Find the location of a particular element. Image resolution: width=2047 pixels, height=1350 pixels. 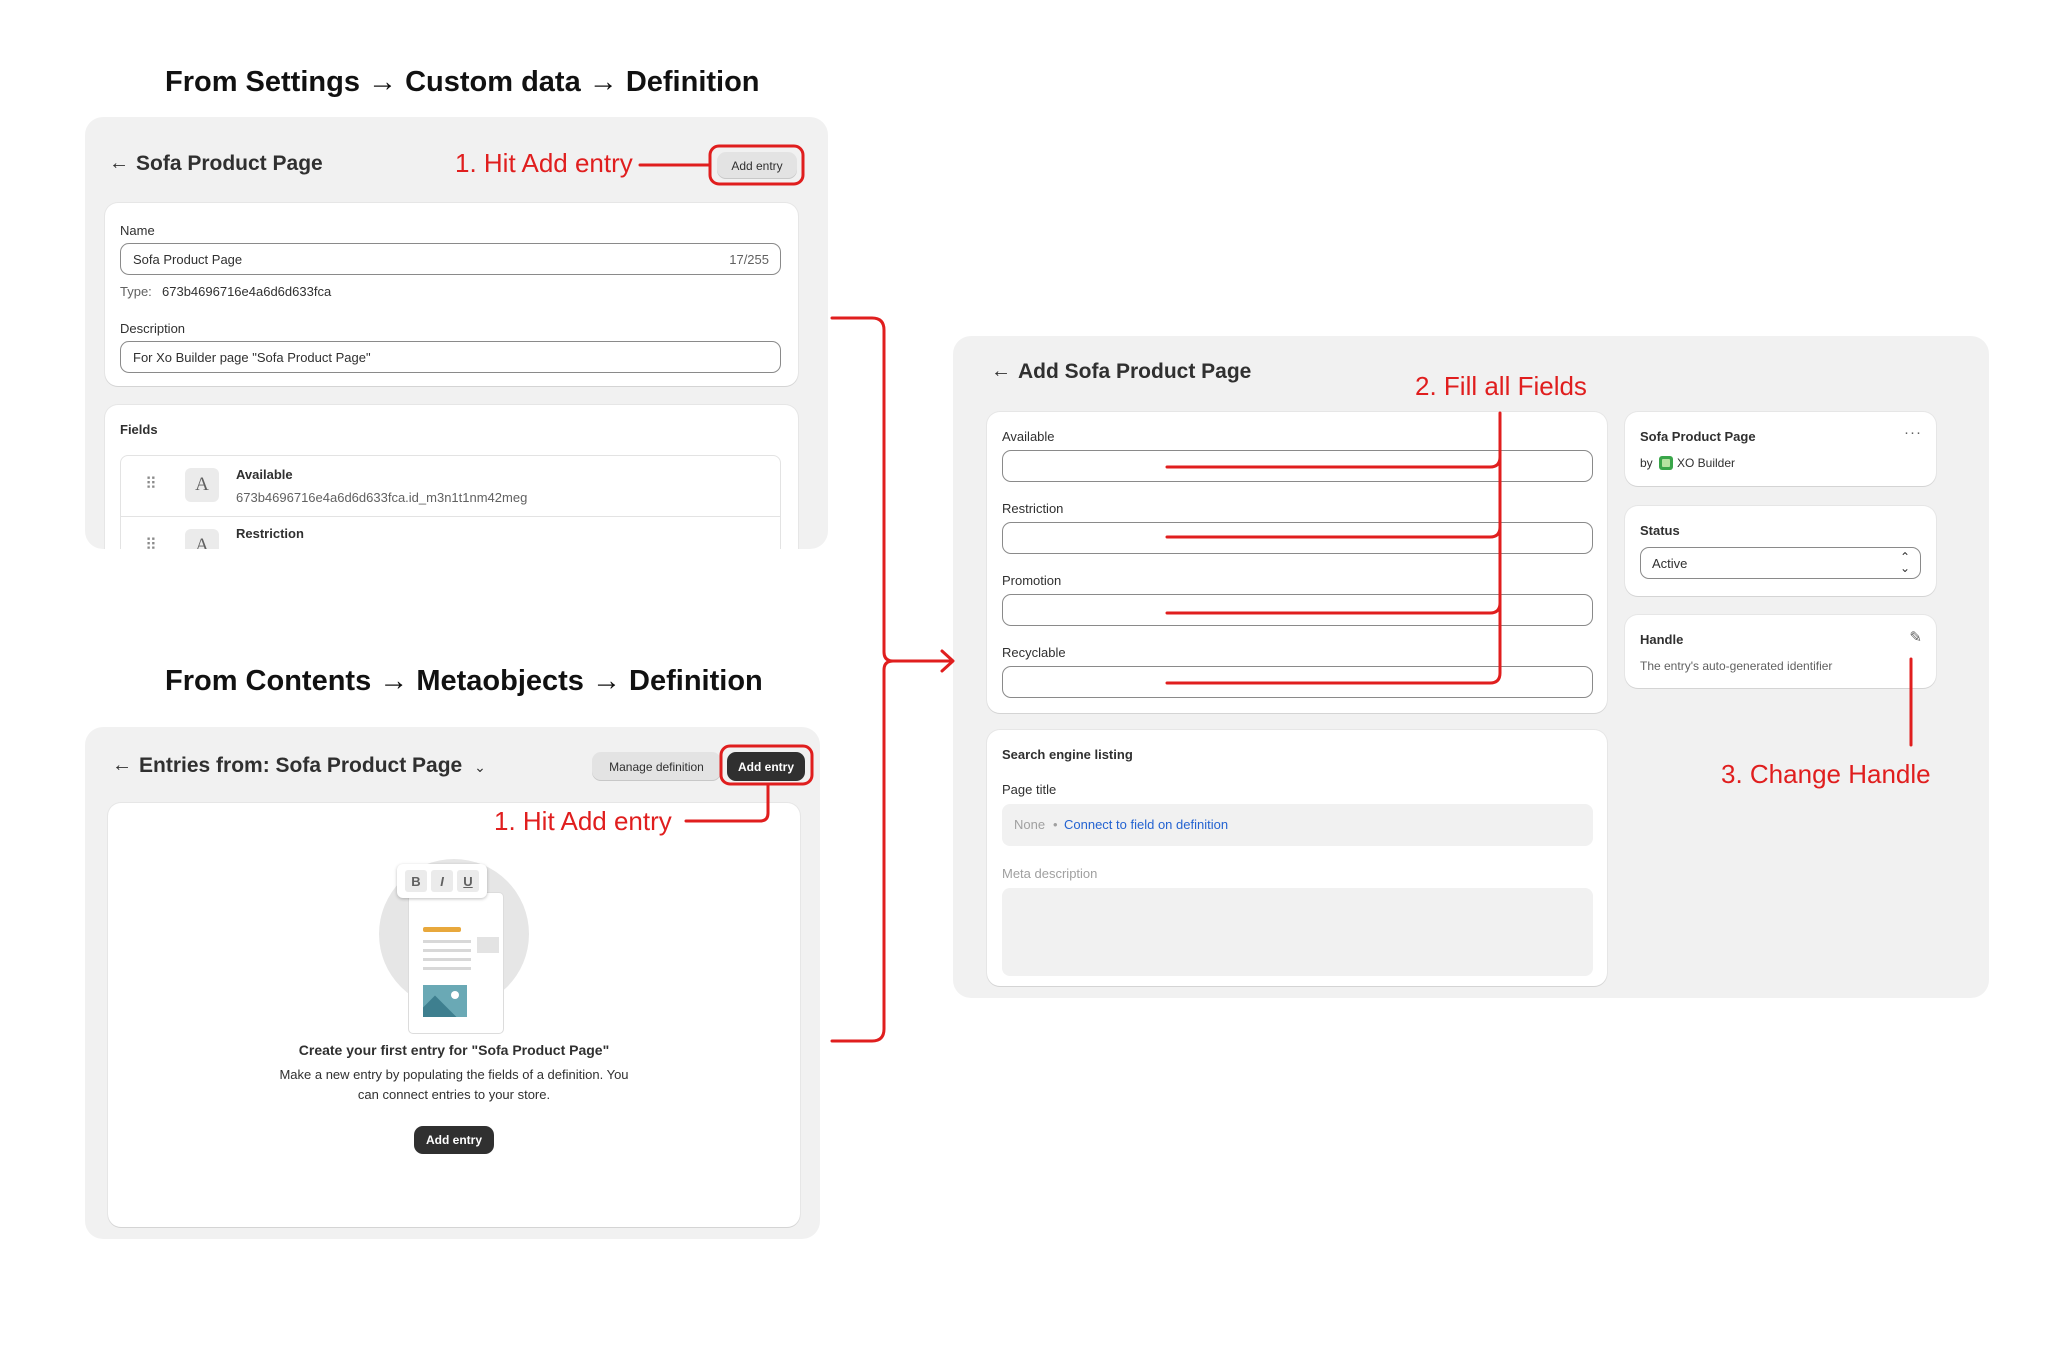

annotation-step3: 3. Change Handle is located at coordinates (1826, 774).